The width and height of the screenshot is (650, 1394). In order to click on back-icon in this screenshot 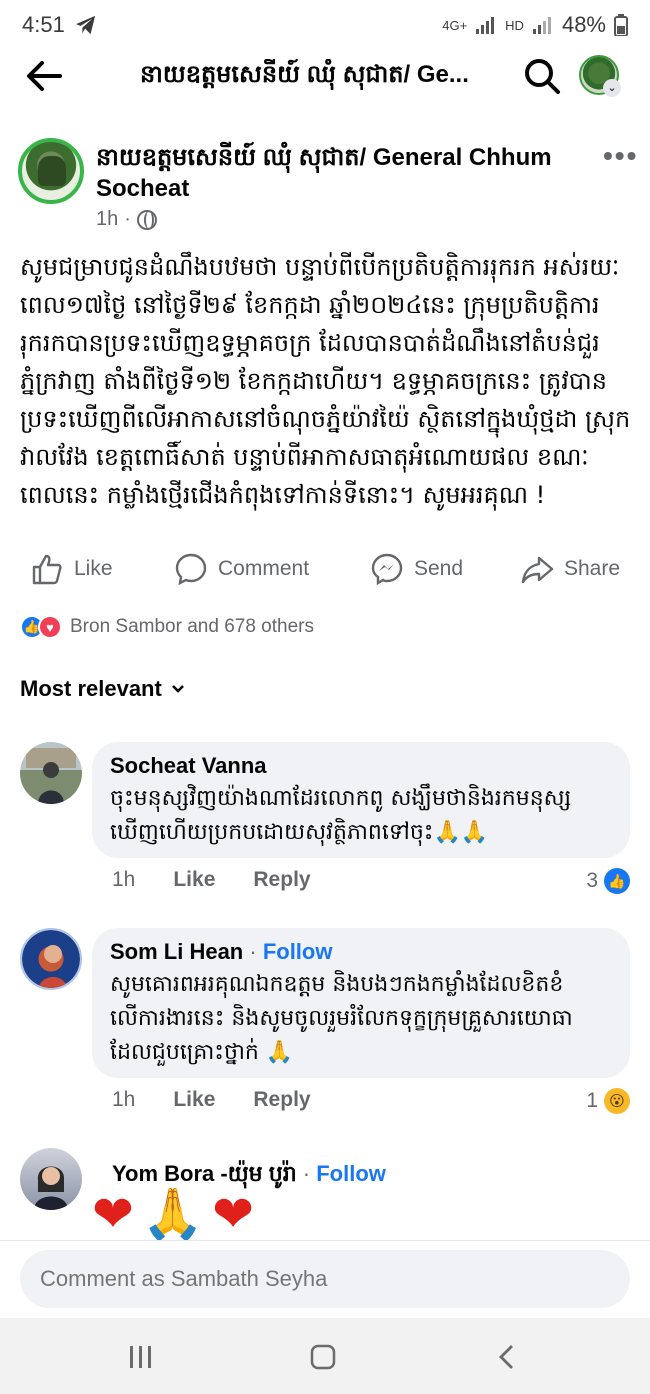, I will do `click(507, 1357)`.